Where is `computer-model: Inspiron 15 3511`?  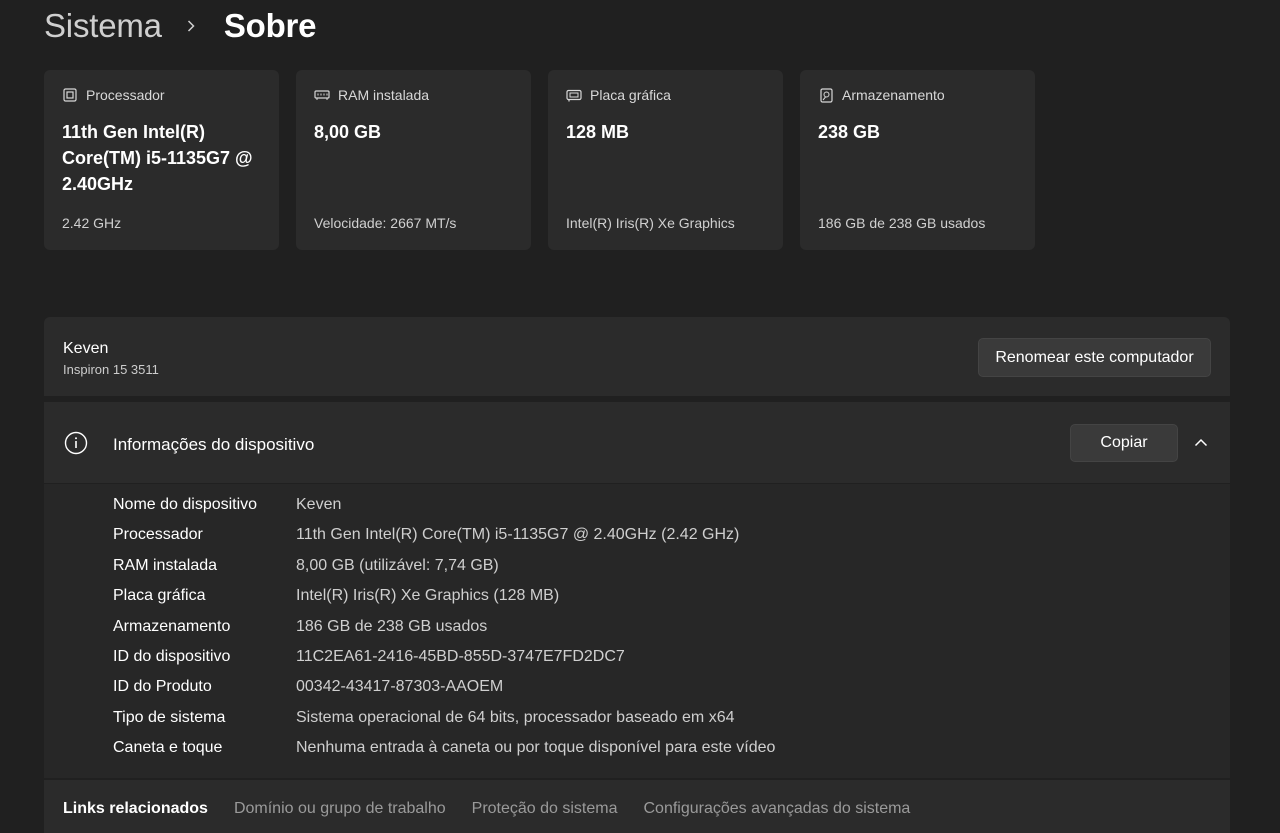
computer-model: Inspiron 15 3511 is located at coordinates (111, 369).